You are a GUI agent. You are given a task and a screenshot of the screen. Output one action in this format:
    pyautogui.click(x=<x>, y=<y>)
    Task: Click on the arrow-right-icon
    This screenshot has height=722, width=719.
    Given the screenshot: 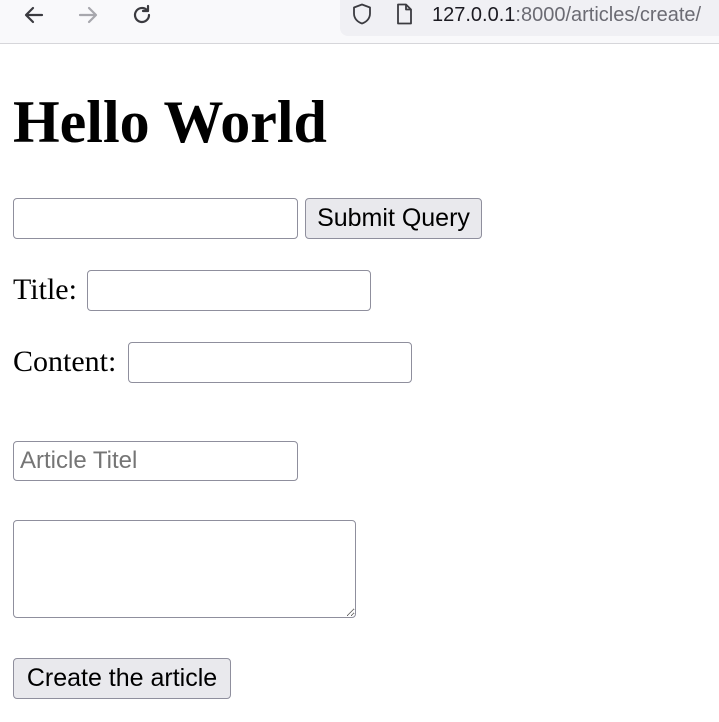 What is the action you would take?
    pyautogui.click(x=88, y=15)
    